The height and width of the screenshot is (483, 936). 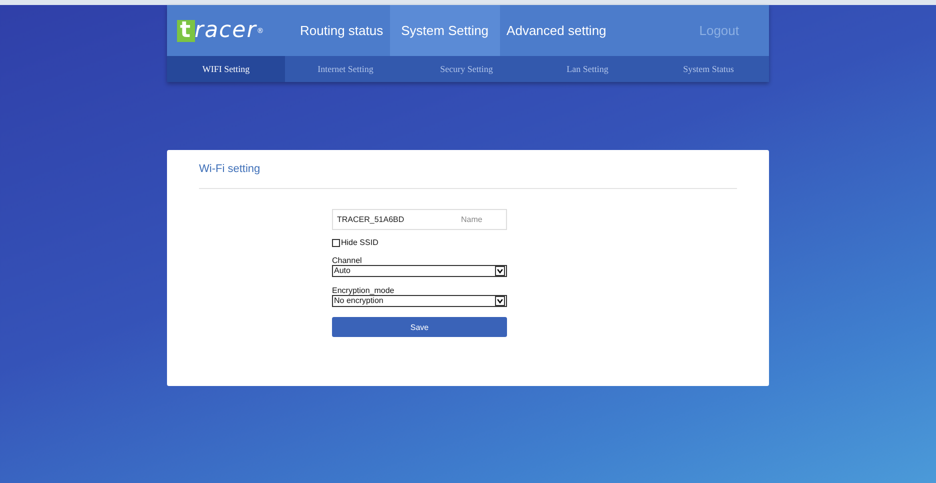 I want to click on field-label: Channel, so click(x=347, y=260).